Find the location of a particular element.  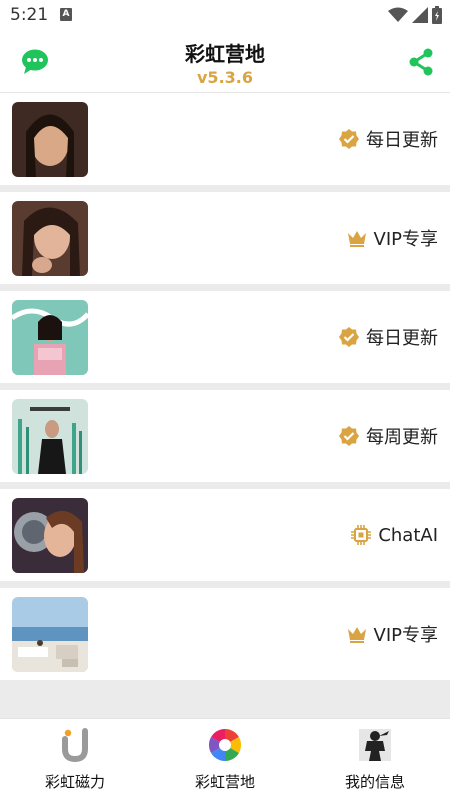

nav-label: 我的信息 is located at coordinates (374, 782).